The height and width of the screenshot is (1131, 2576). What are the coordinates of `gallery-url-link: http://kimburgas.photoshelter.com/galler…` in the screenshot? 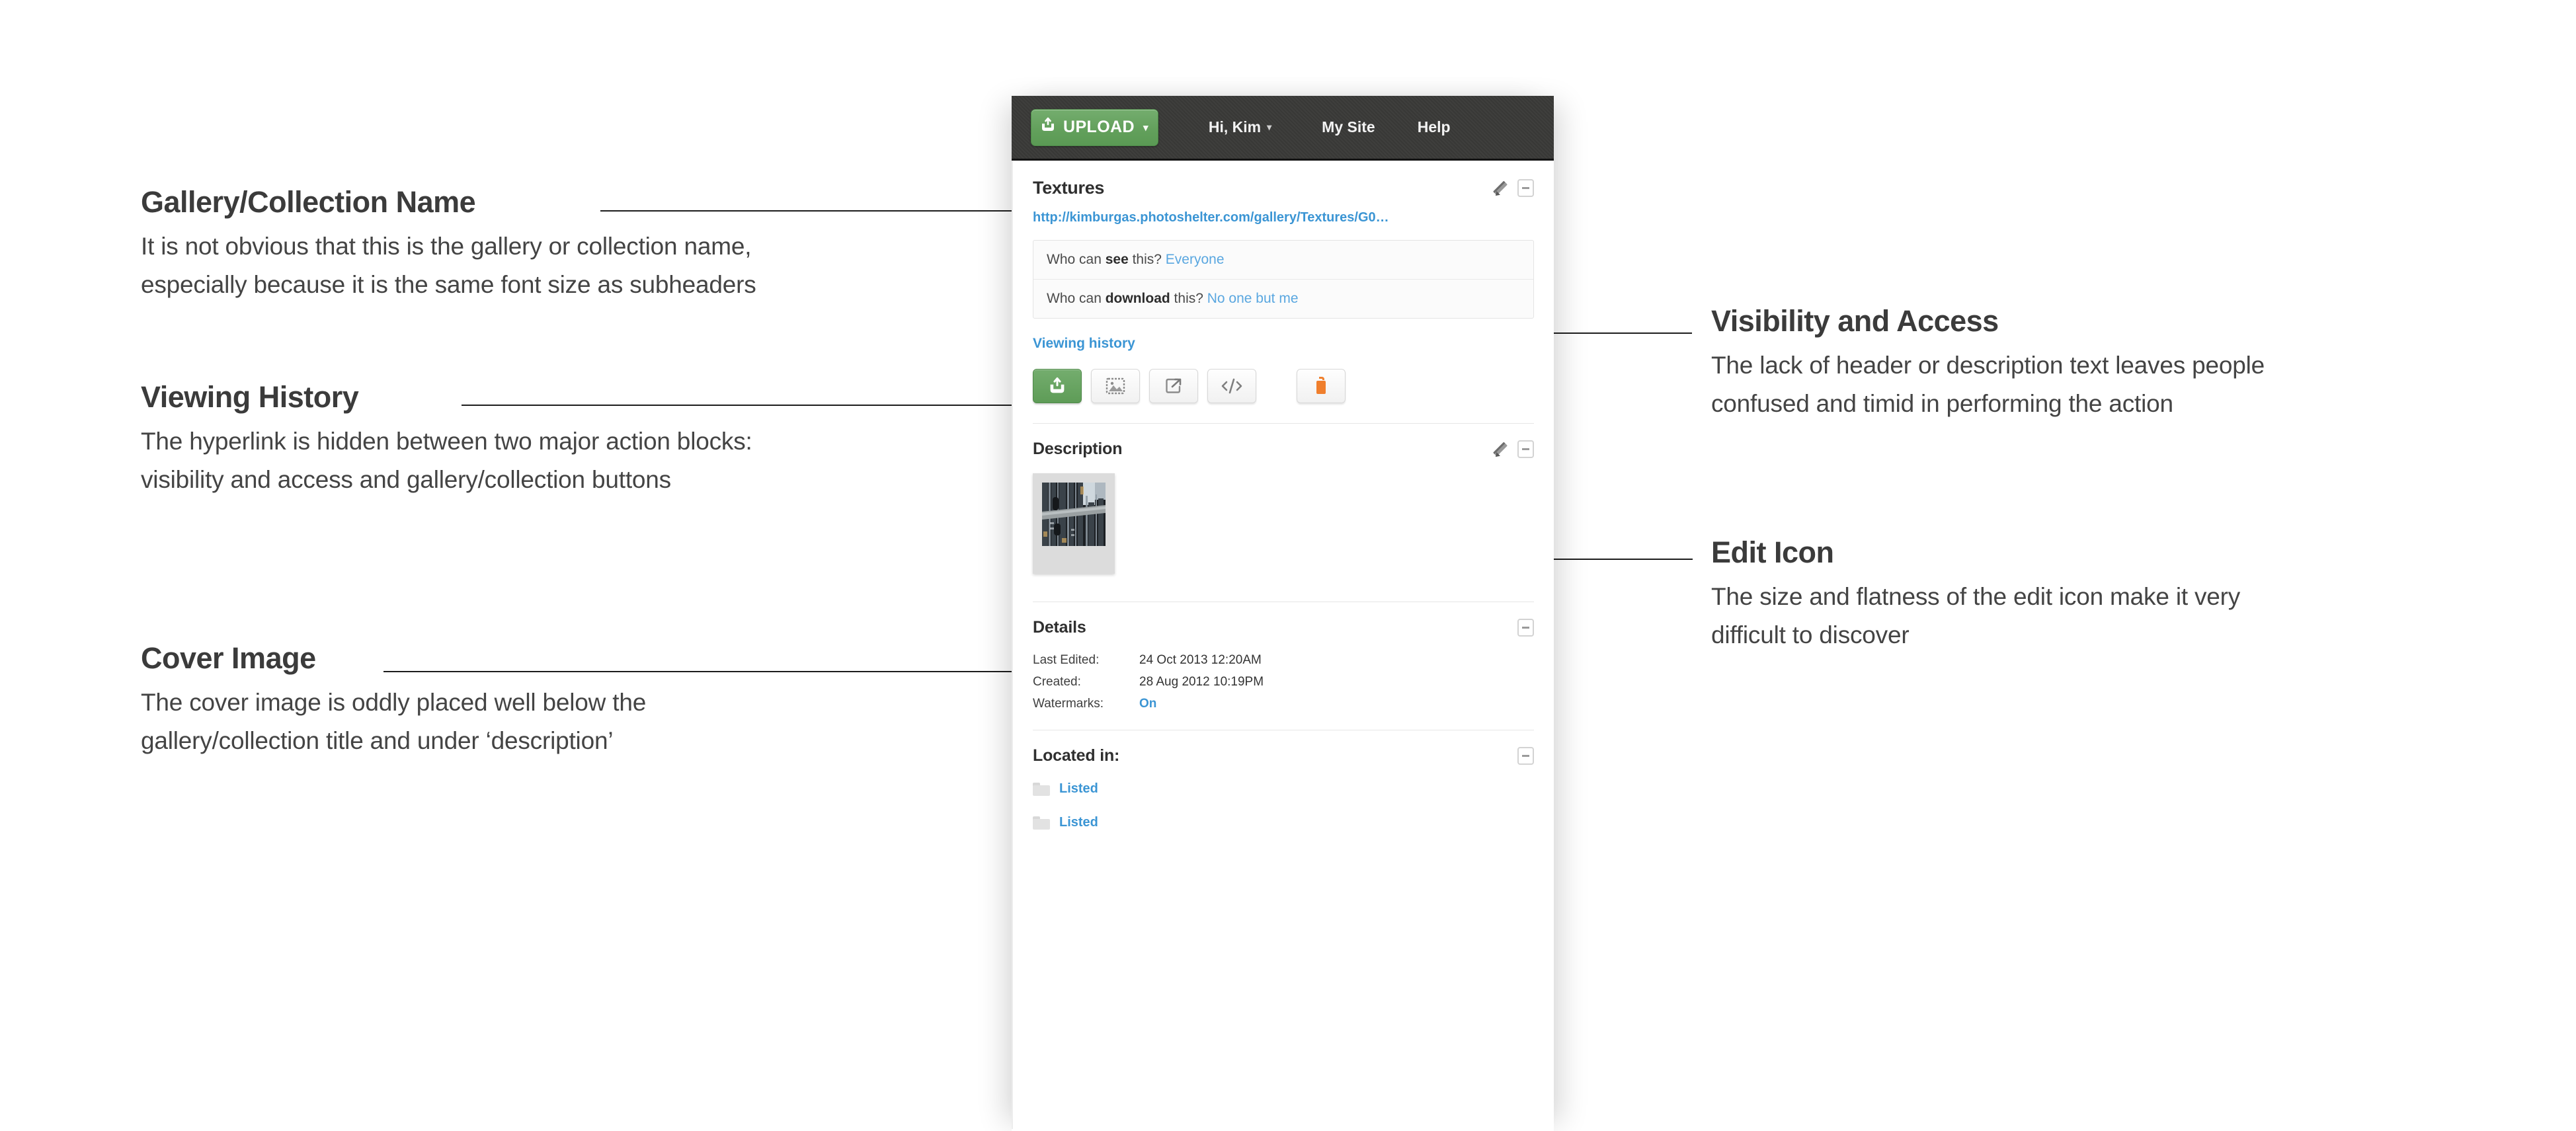 It's located at (1284, 217).